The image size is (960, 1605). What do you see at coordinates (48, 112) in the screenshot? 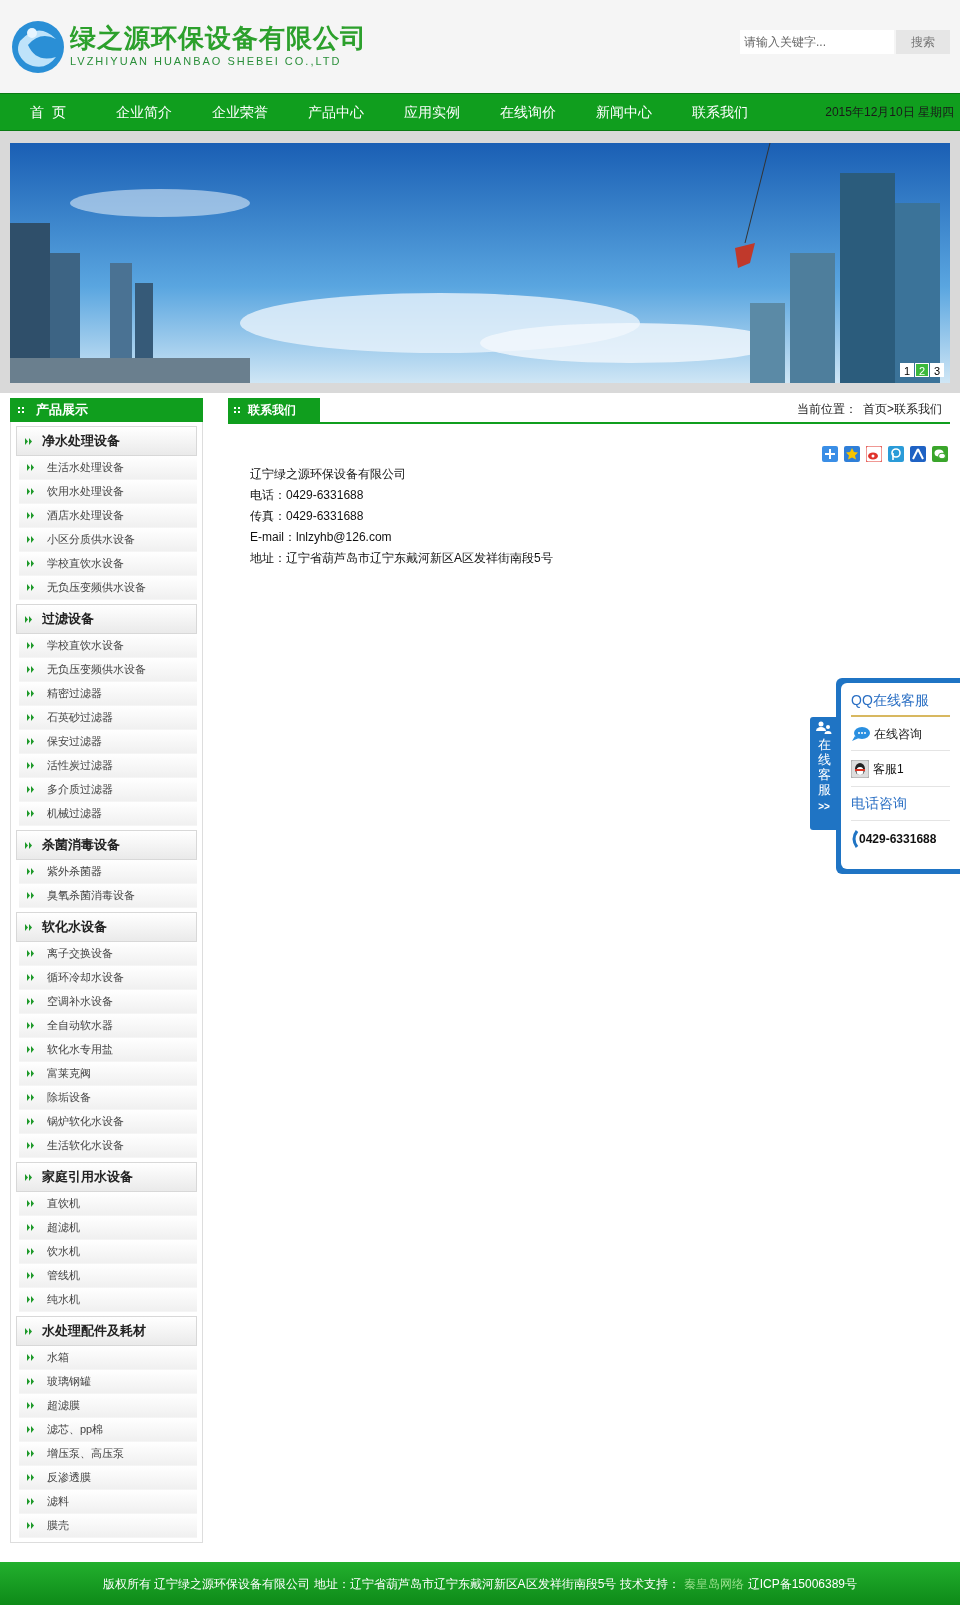
I see `nav-link: 首 页` at bounding box center [48, 112].